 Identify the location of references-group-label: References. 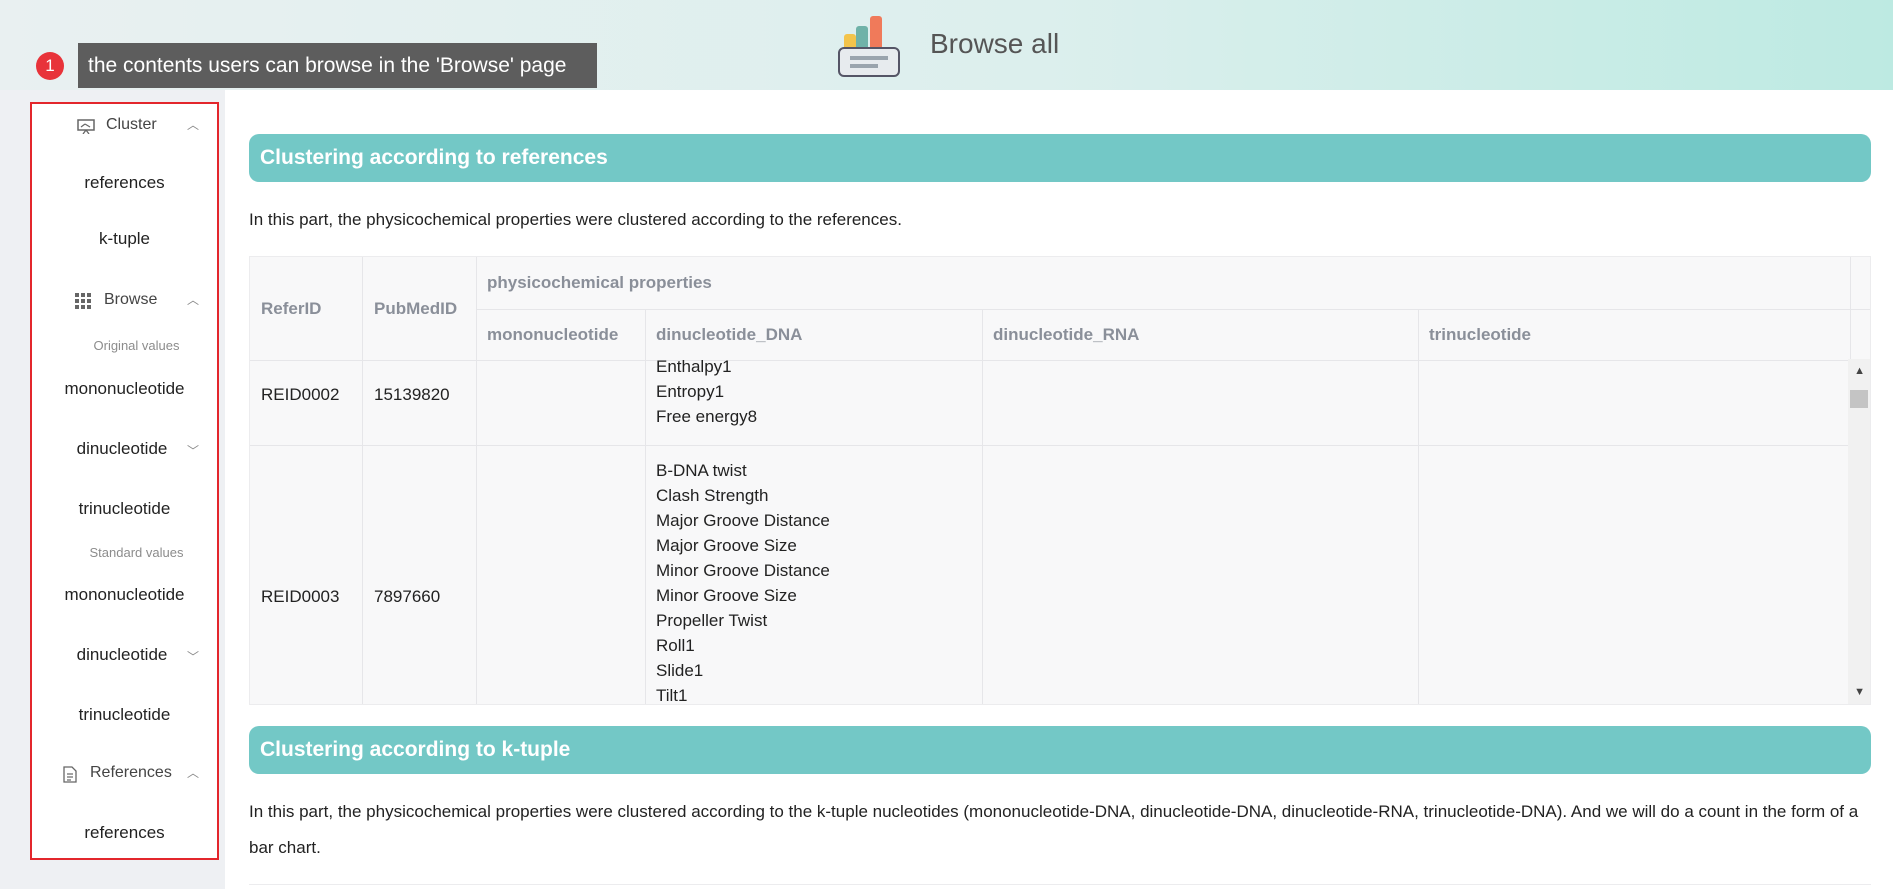
(131, 772).